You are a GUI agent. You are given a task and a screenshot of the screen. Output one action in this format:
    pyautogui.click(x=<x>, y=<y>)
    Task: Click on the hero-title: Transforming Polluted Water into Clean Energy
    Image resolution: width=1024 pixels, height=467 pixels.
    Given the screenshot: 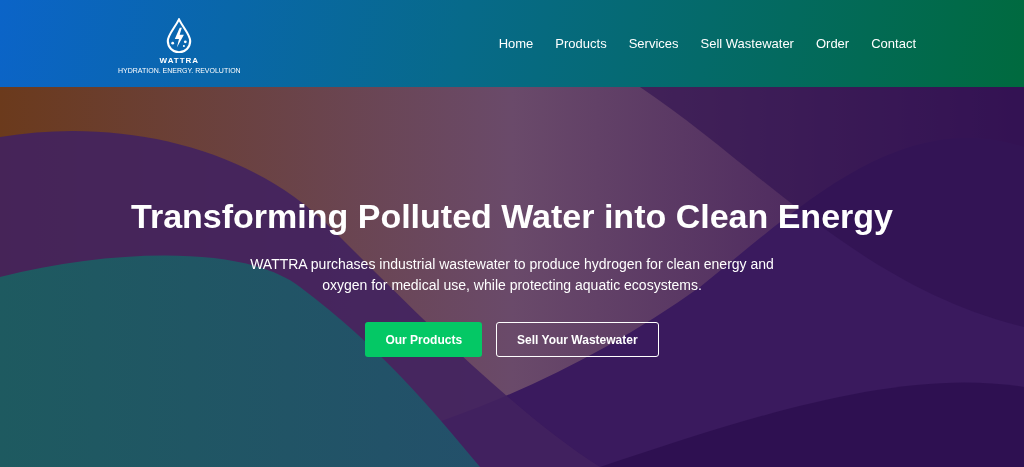 What is the action you would take?
    pyautogui.click(x=512, y=216)
    